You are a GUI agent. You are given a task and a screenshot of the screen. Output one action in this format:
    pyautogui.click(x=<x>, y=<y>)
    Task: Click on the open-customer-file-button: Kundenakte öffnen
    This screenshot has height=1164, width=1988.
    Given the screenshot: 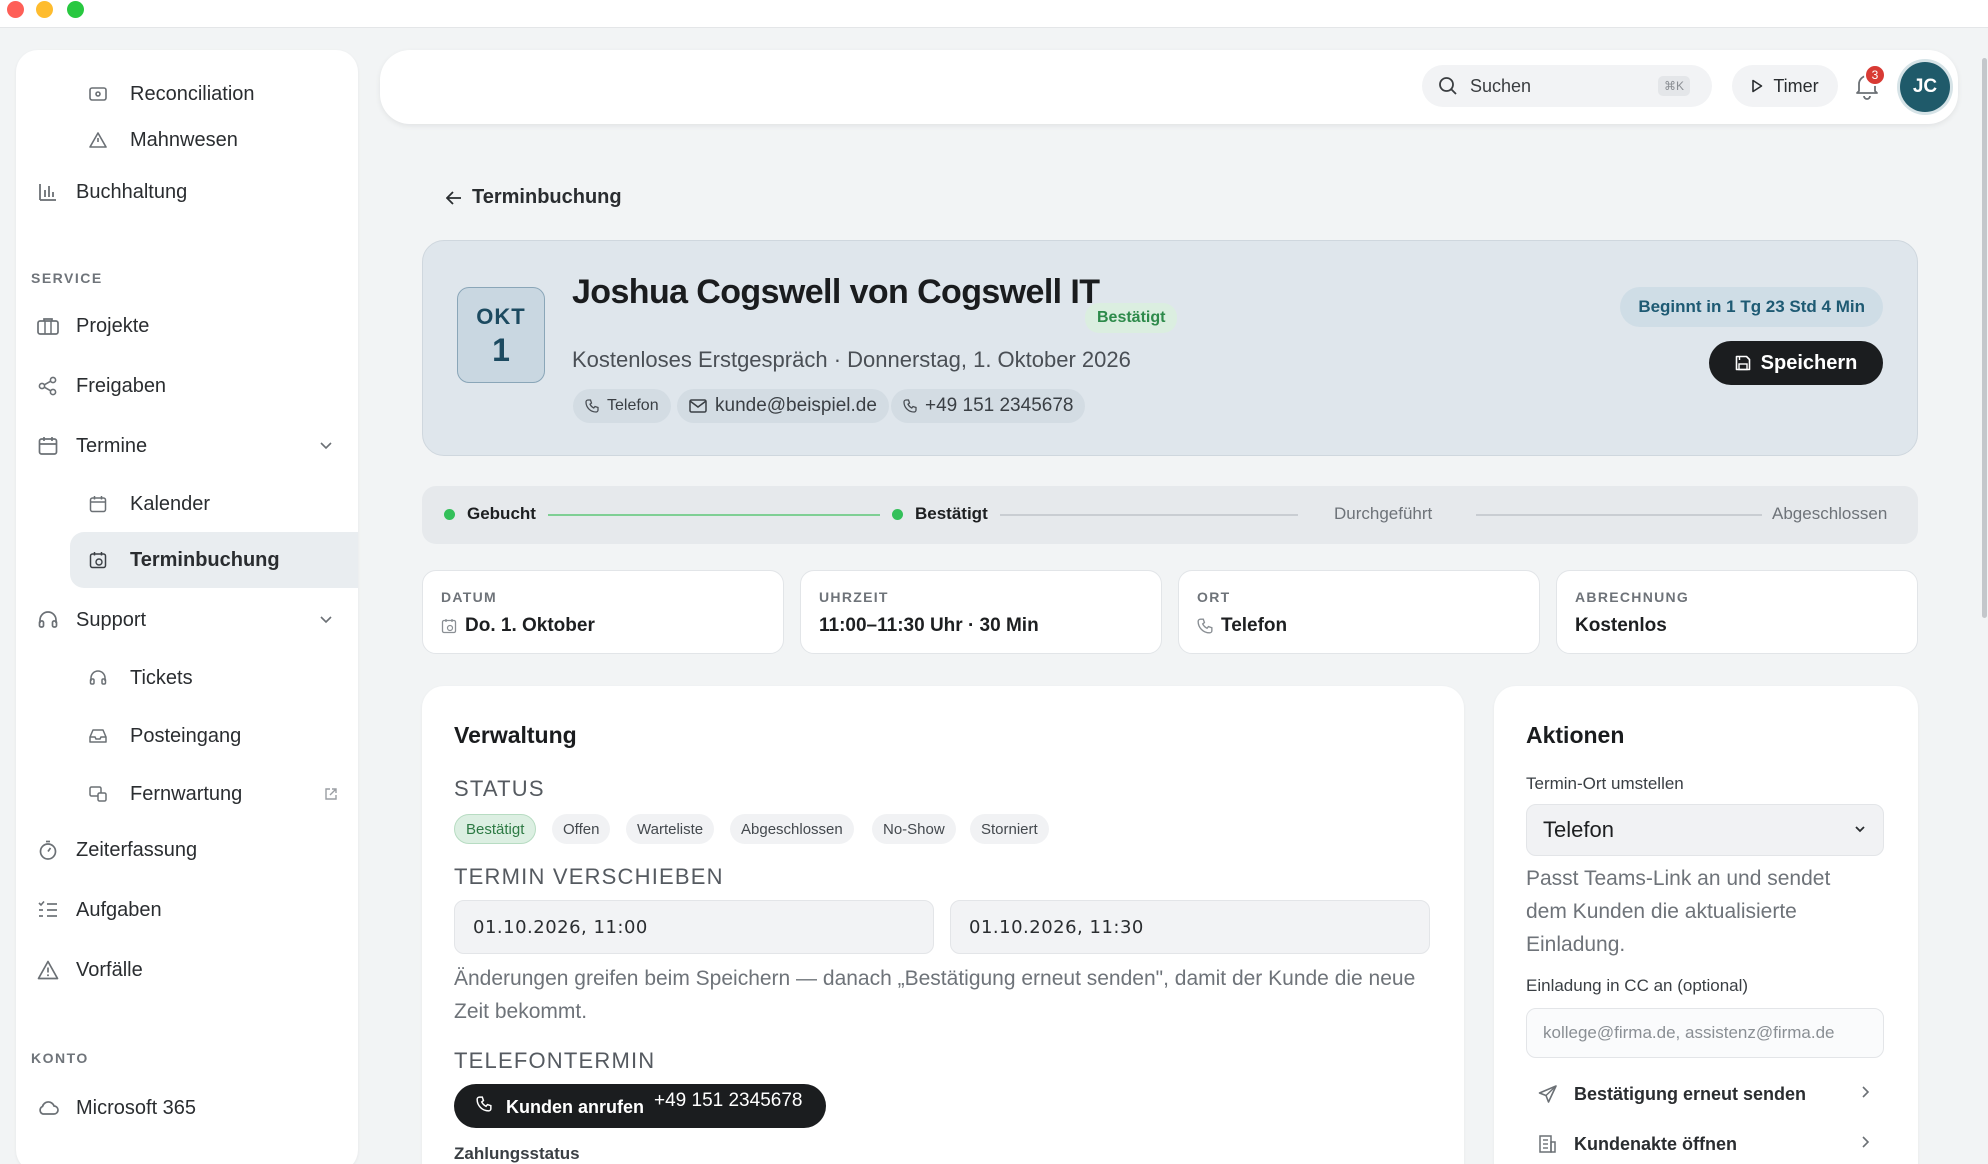 What is the action you would take?
    pyautogui.click(x=1705, y=1143)
    